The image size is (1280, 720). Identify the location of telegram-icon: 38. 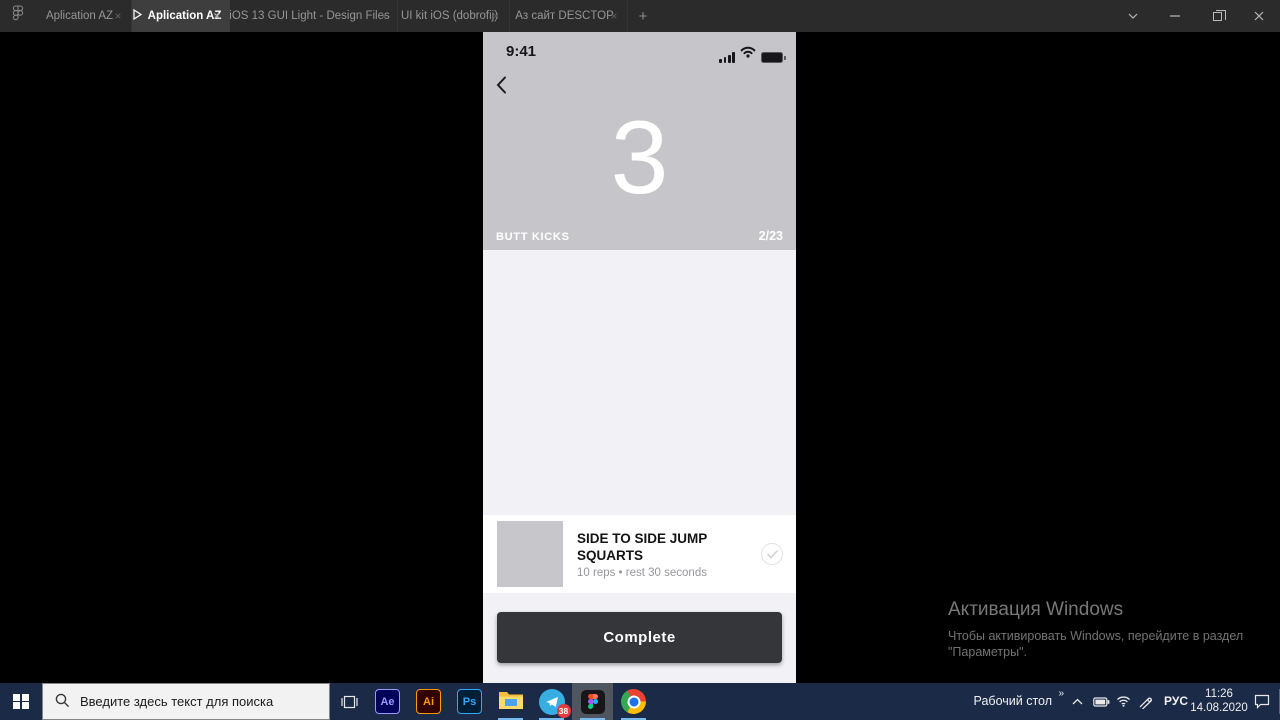
(554, 703).